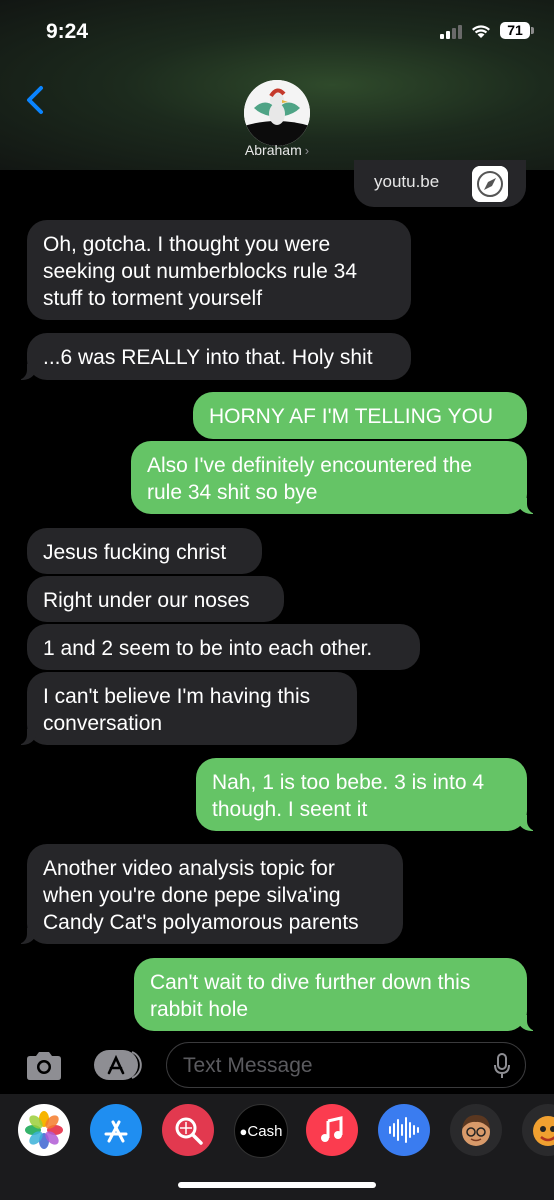  I want to click on status-time: 9:24, so click(67, 31).